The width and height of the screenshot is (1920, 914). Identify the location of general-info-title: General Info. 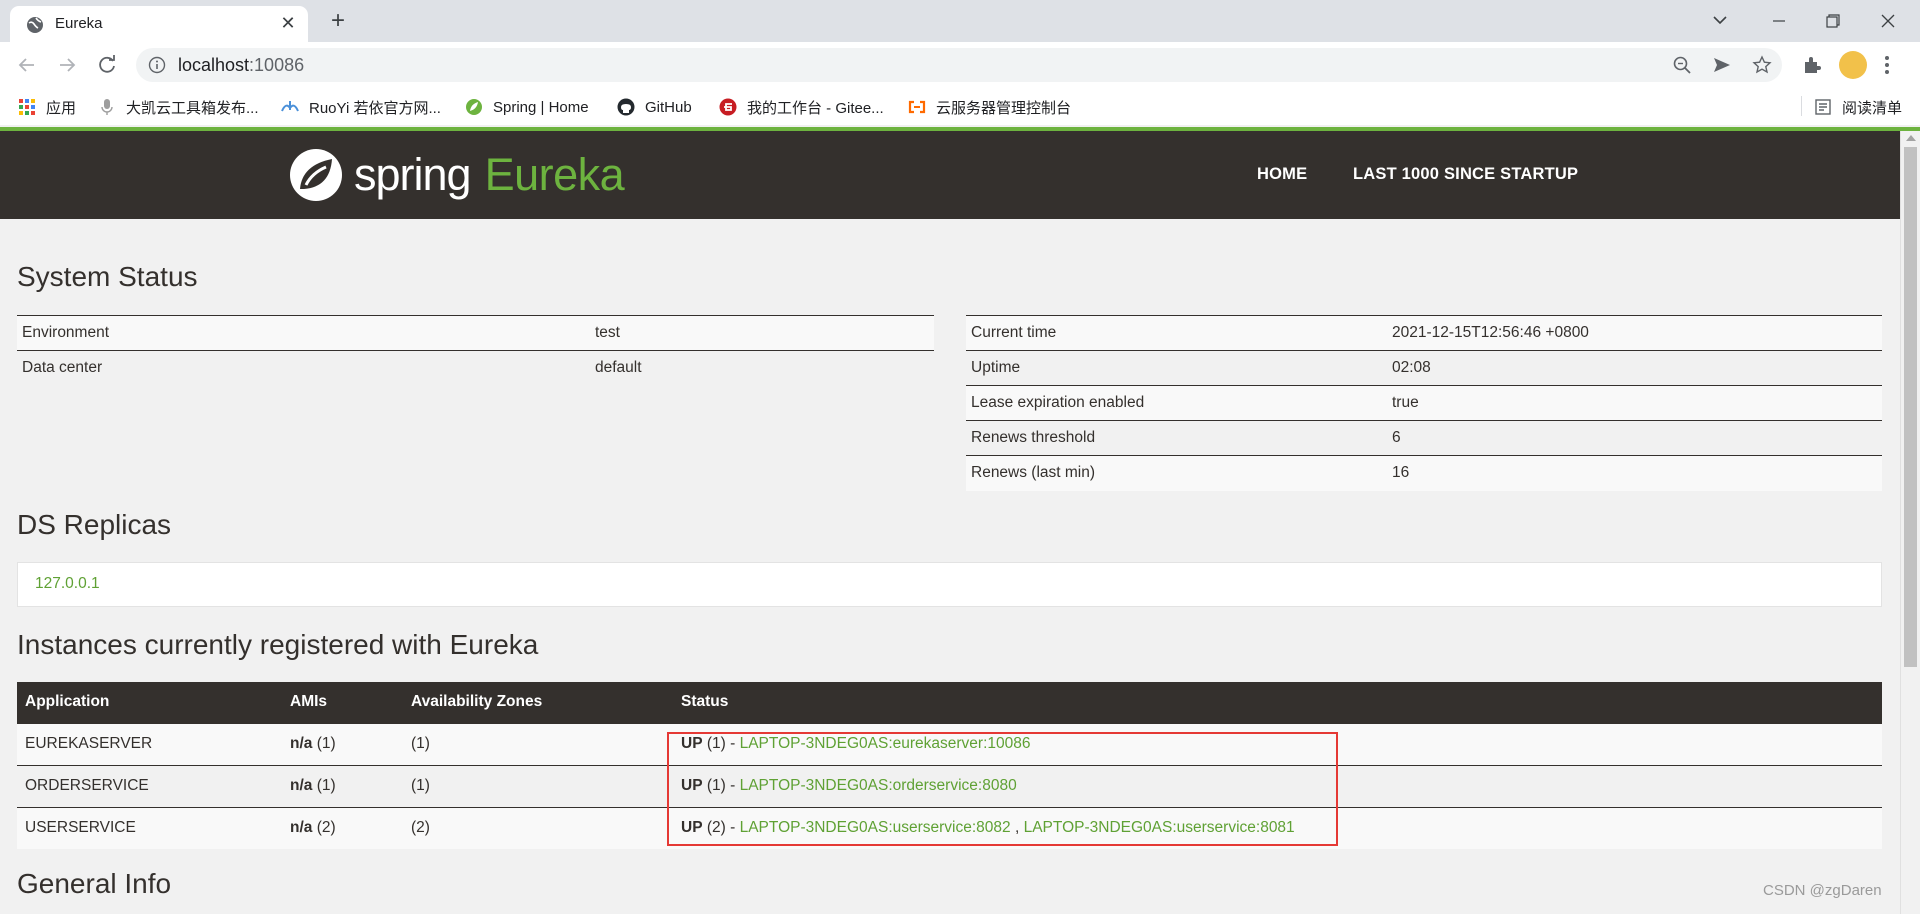
(94, 883).